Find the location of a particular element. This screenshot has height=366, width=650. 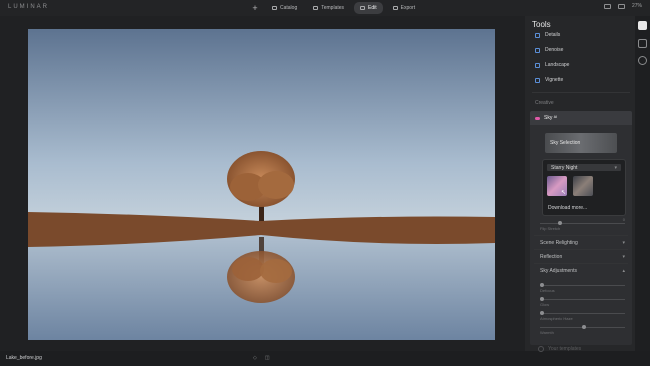

landscape-icon is located at coordinates (537, 65).